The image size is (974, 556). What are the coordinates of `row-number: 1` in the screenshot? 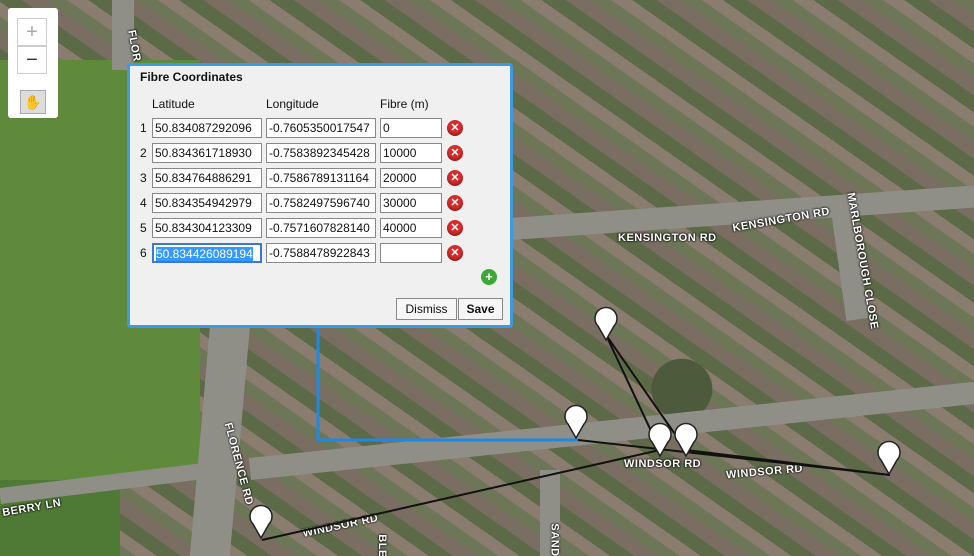 It's located at (143, 128).